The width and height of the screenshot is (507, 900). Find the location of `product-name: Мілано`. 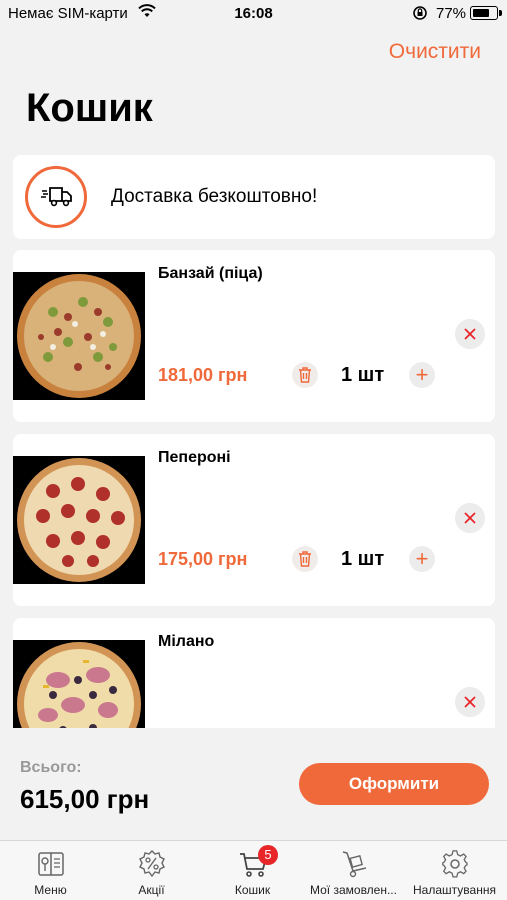

product-name: Мілано is located at coordinates (186, 641).